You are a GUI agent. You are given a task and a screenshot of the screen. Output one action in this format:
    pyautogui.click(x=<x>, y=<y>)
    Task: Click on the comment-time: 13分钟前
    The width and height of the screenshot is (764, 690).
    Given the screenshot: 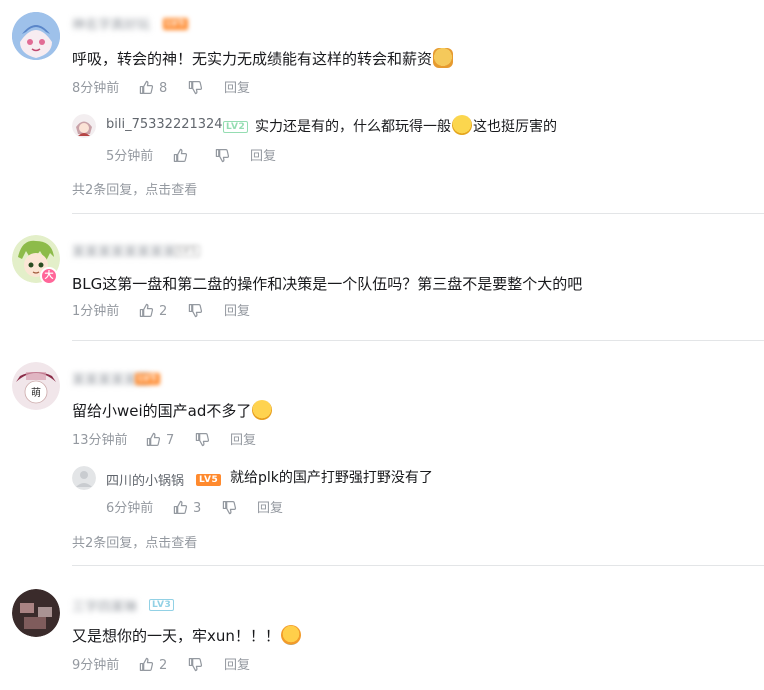 What is the action you would take?
    pyautogui.click(x=100, y=440)
    